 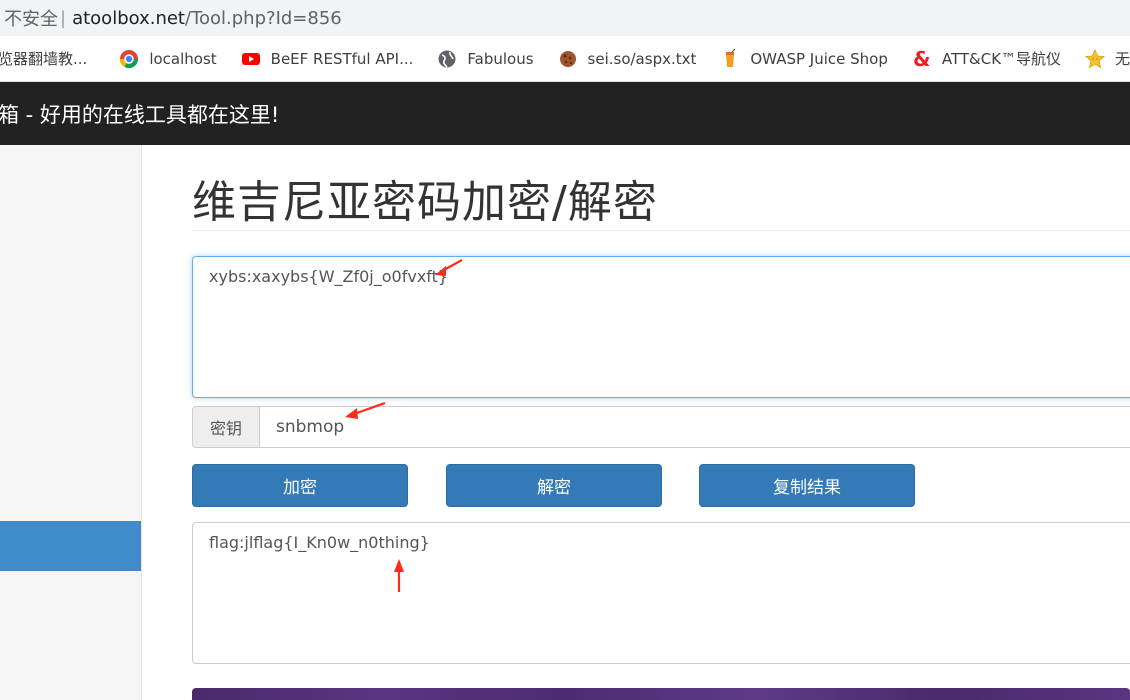 I want to click on copy-result-button: 复制结果, so click(x=807, y=485).